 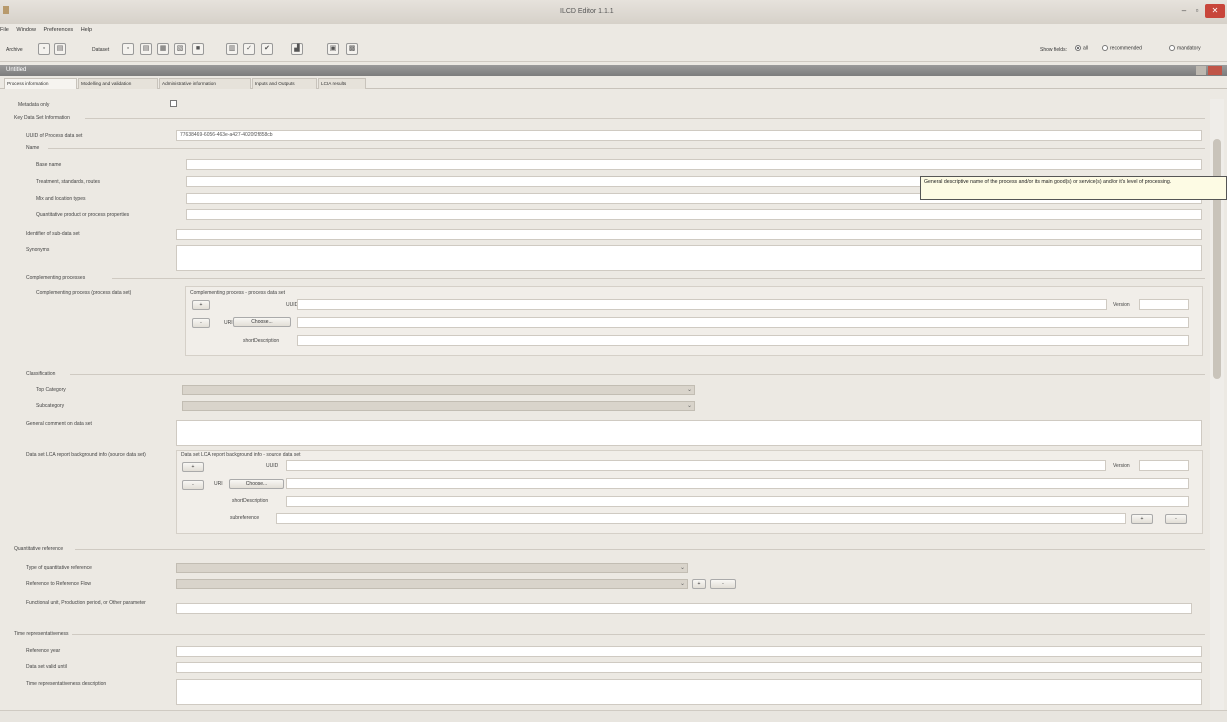 I want to click on complementing-uuid-field, so click(x=702, y=304).